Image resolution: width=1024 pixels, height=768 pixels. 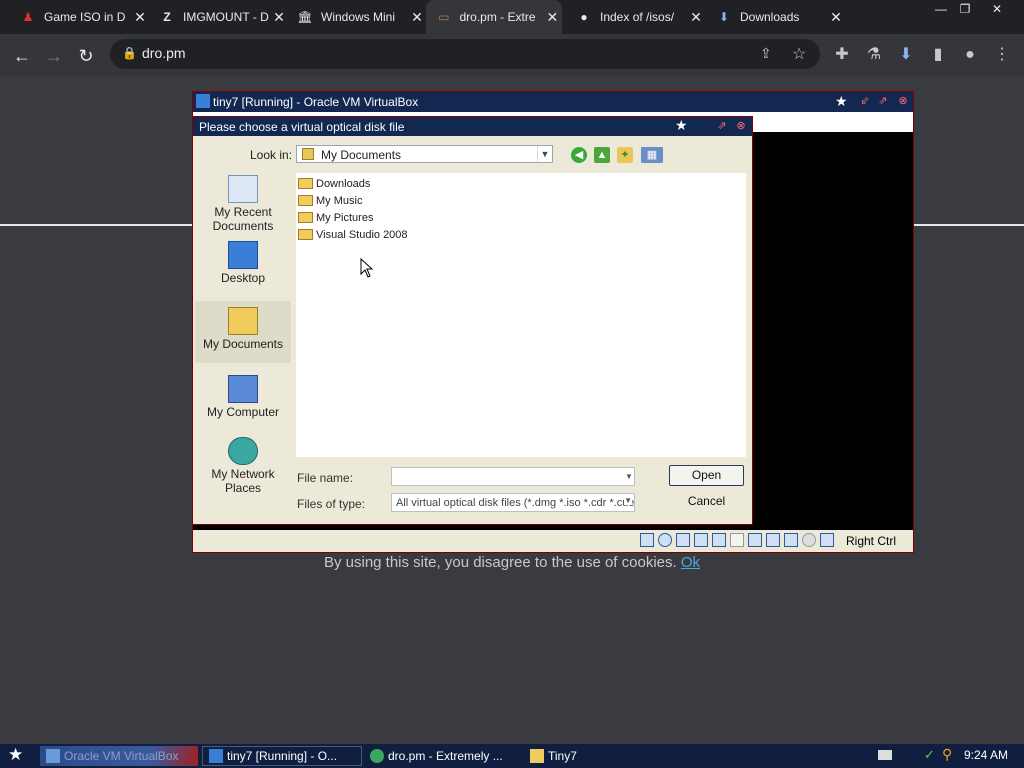 I want to click on minimize-icon: ⇙, so click(x=865, y=101).